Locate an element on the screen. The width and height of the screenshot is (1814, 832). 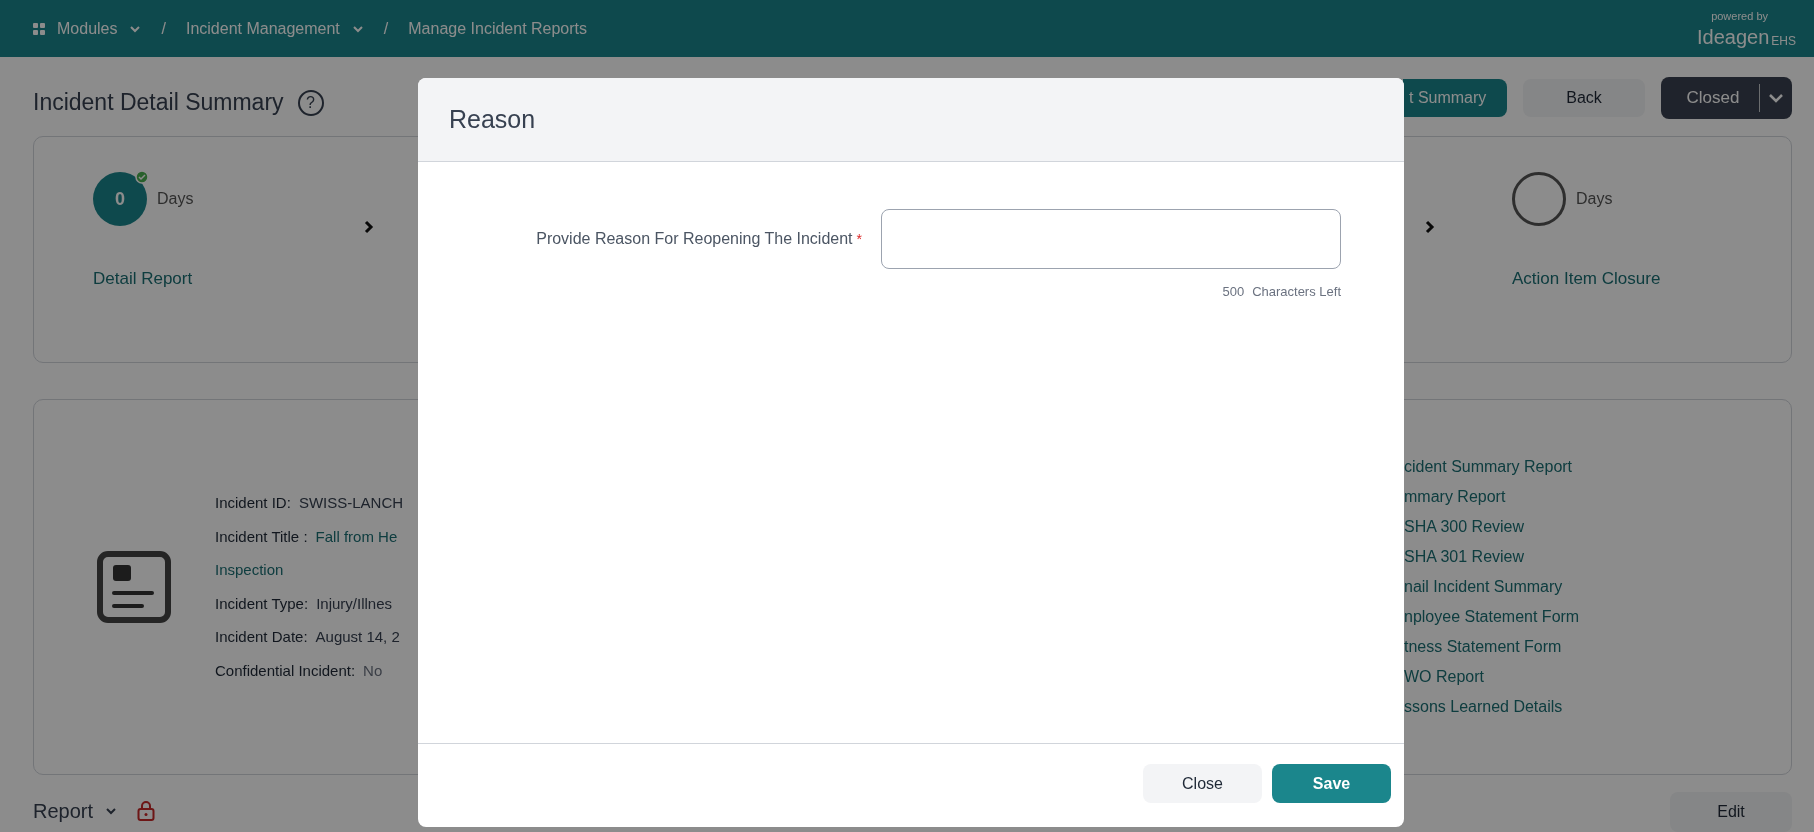
counter-label: Characters Left is located at coordinates (1296, 292).